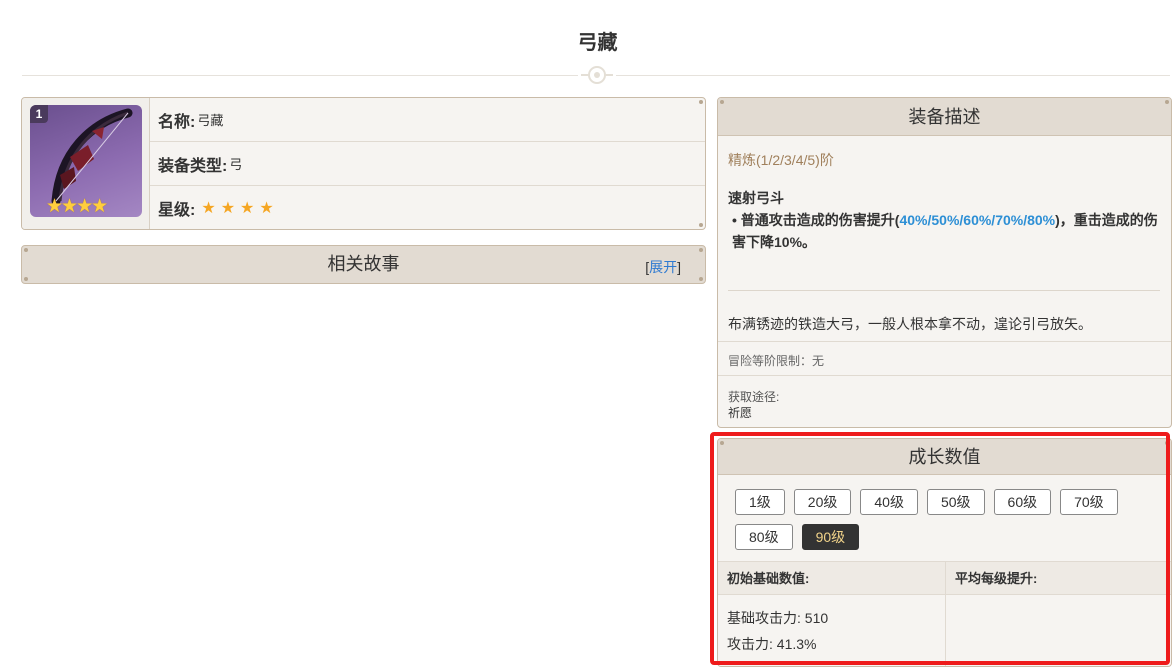  I want to click on story-title: 相关故事, so click(363, 264).